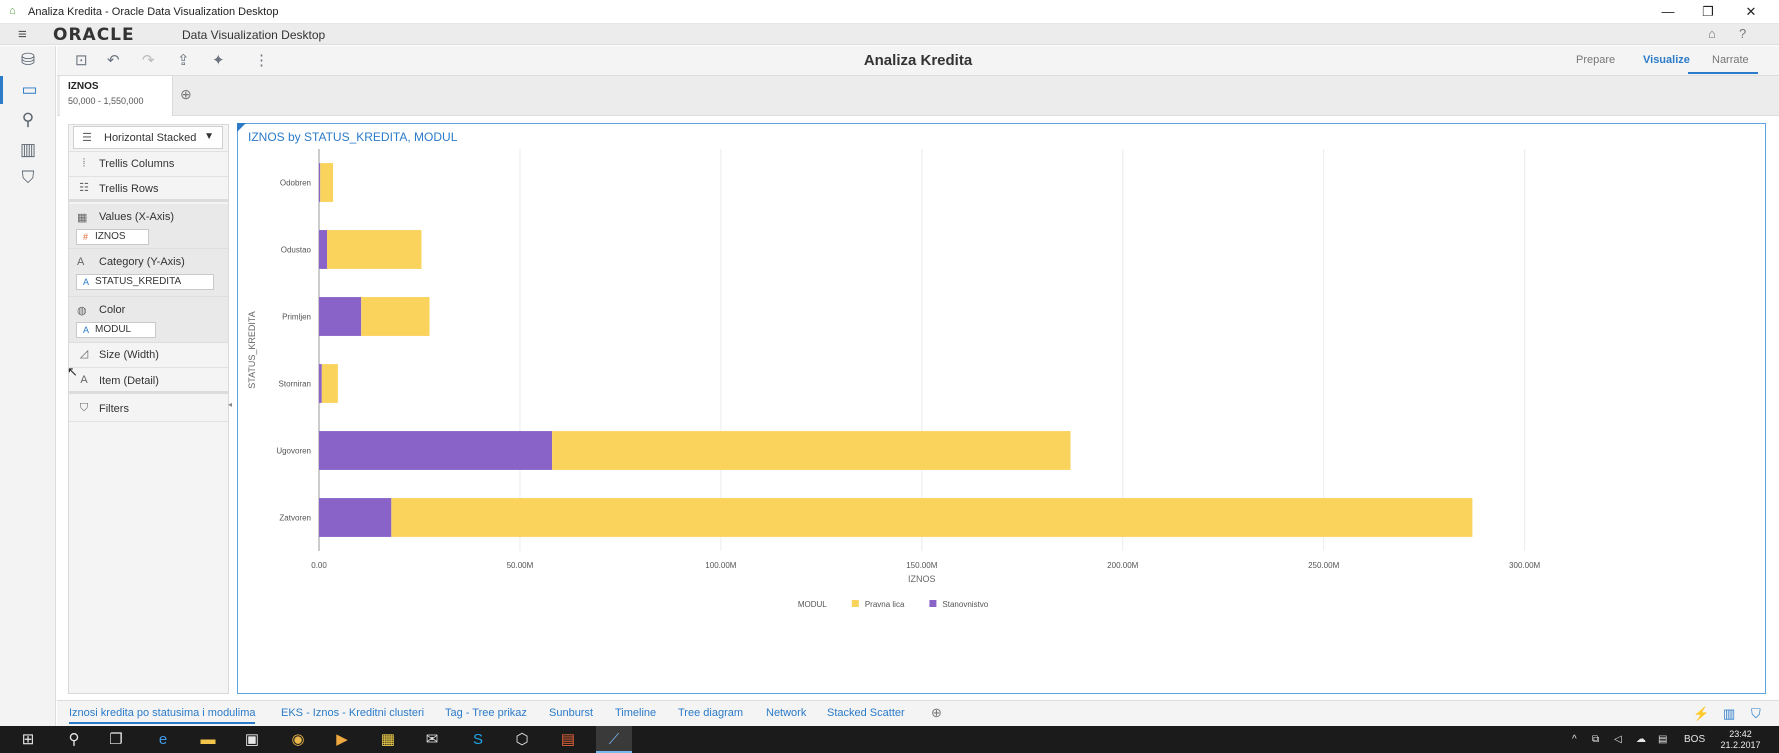 The height and width of the screenshot is (753, 1779). What do you see at coordinates (486, 713) in the screenshot?
I see `canvas-tab-tag-tree: Tag - Tree prikaz` at bounding box center [486, 713].